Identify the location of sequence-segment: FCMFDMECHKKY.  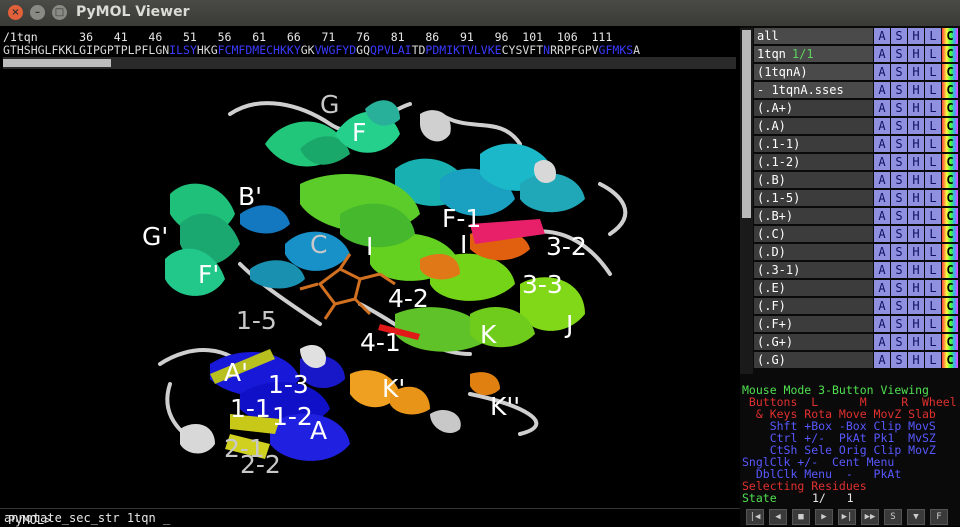
(259, 50).